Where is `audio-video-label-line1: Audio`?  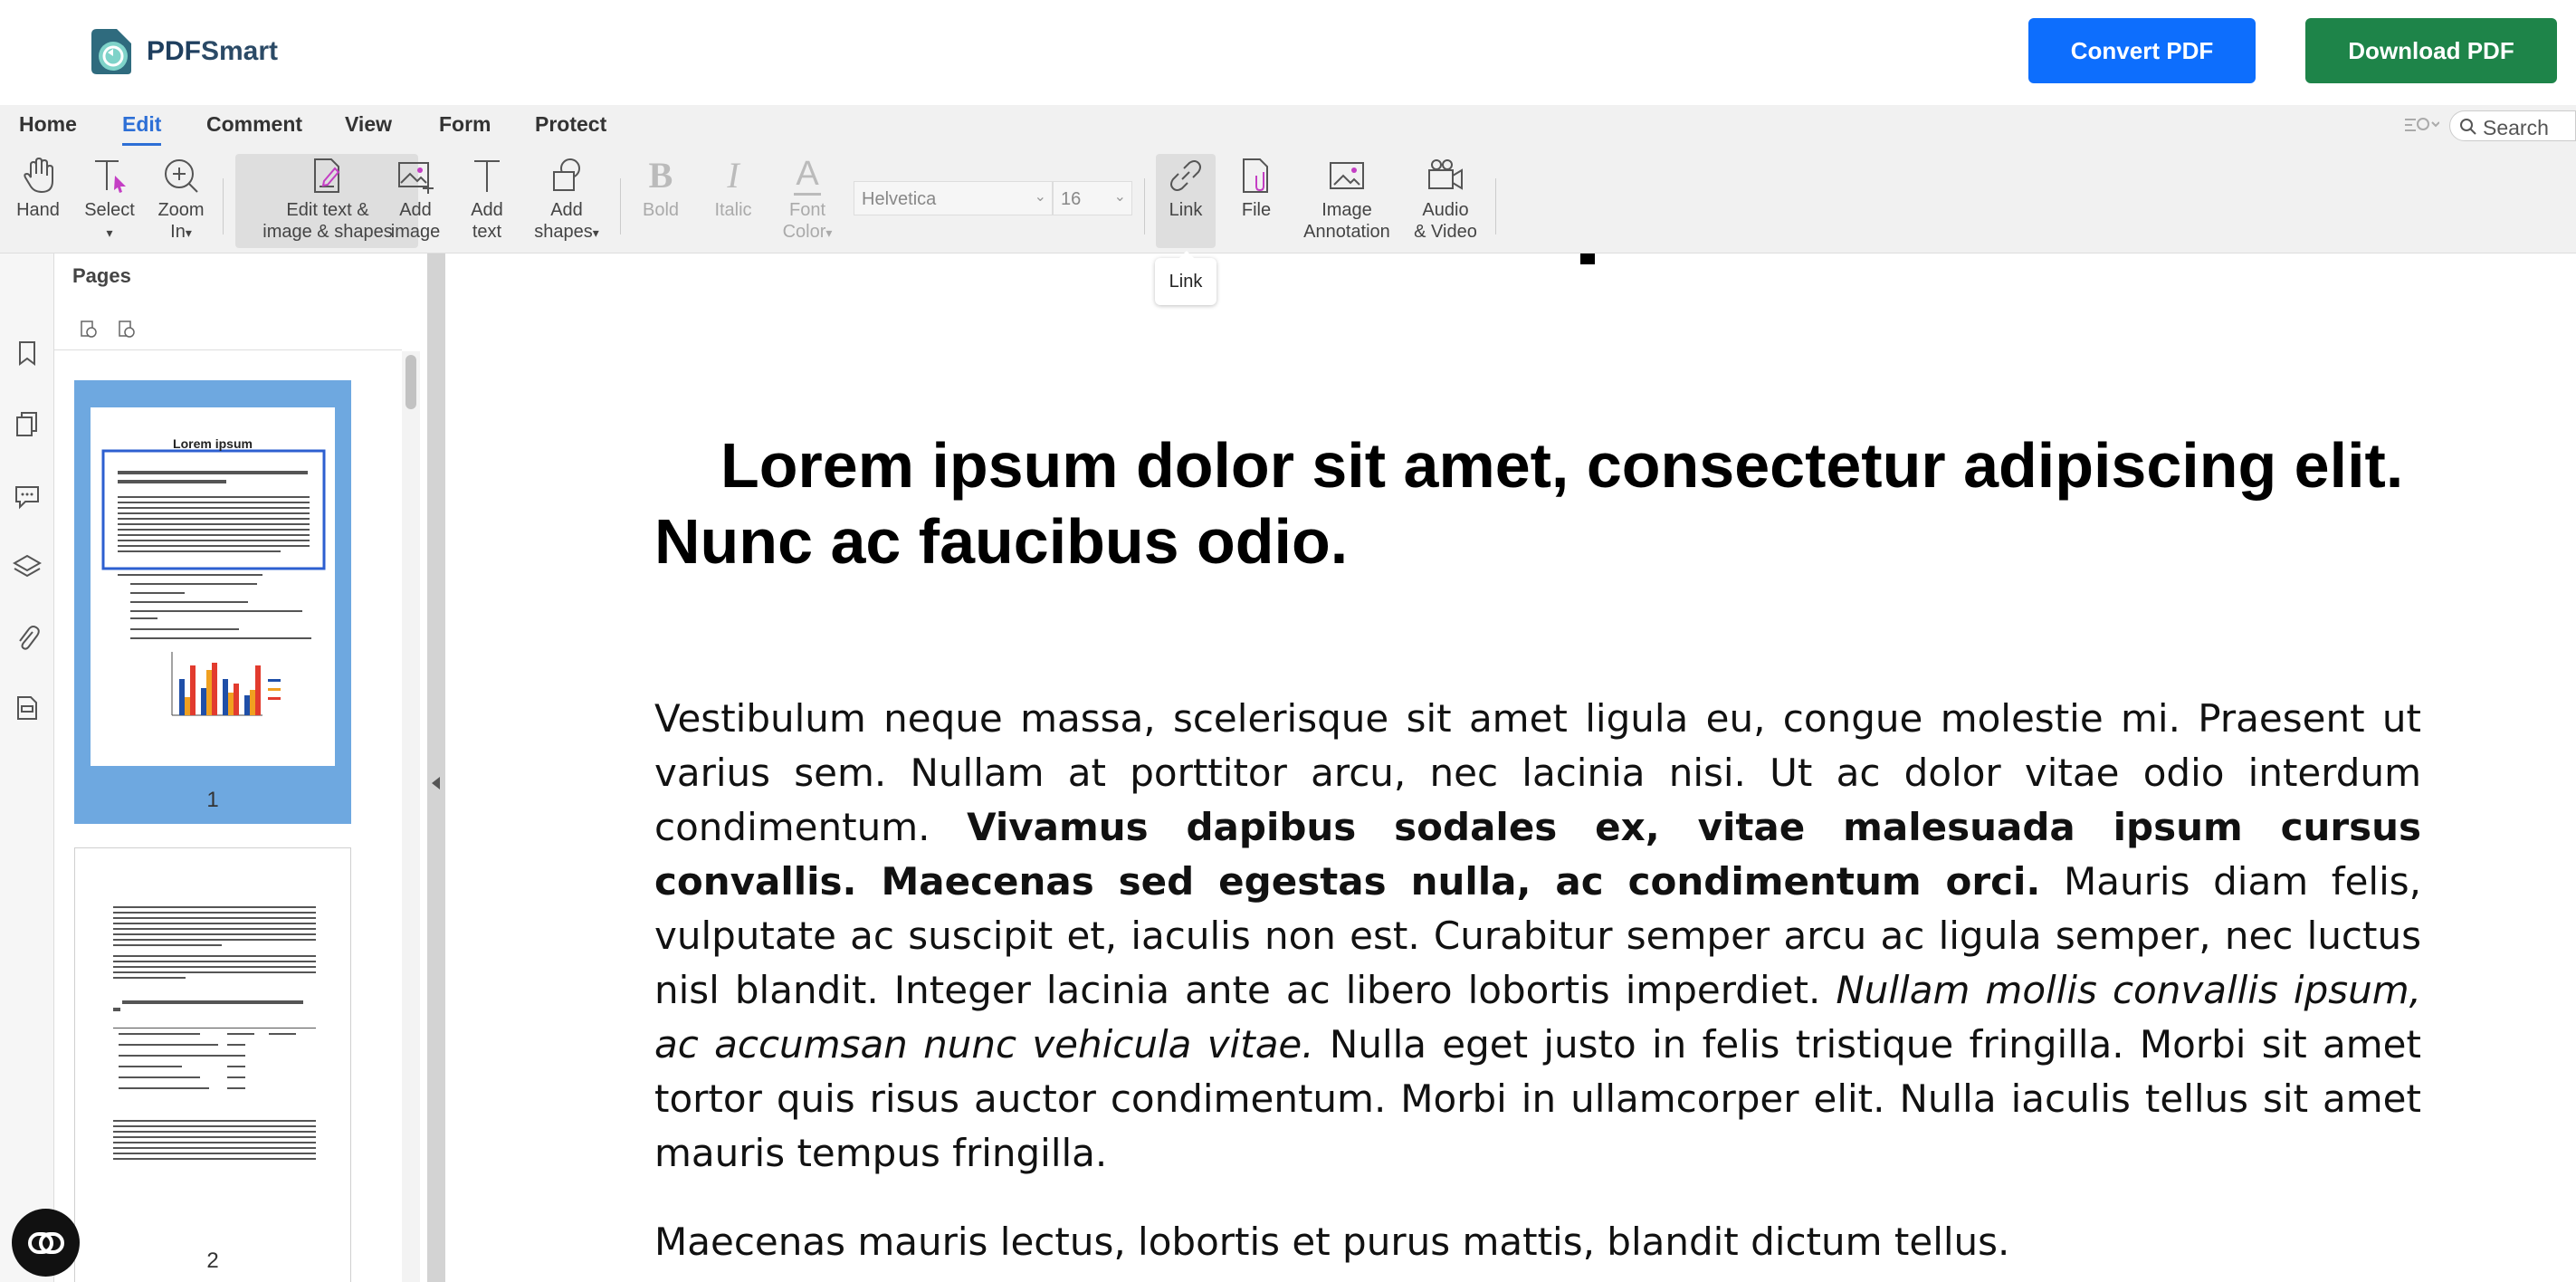 audio-video-label-line1: Audio is located at coordinates (1446, 210).